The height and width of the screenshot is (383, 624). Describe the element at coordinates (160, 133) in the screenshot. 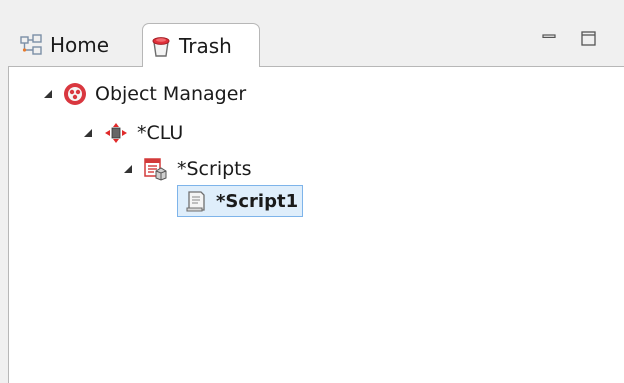

I see `tree-item-label: *CLU` at that location.